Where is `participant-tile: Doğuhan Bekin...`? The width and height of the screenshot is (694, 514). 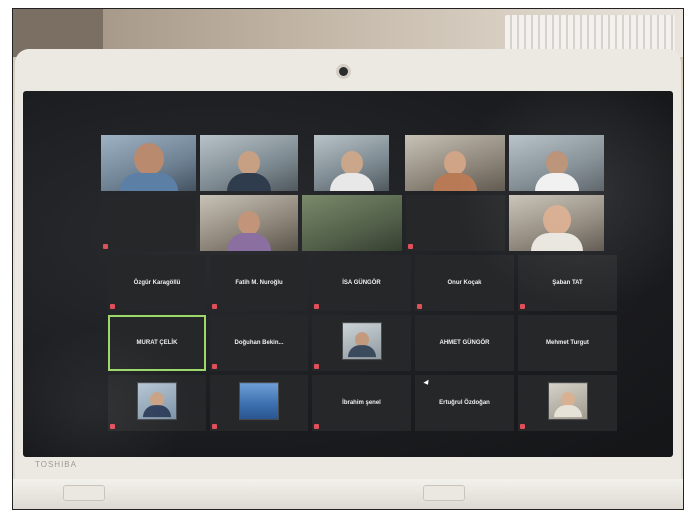
participant-tile: Doğuhan Bekin... is located at coordinates (259, 343).